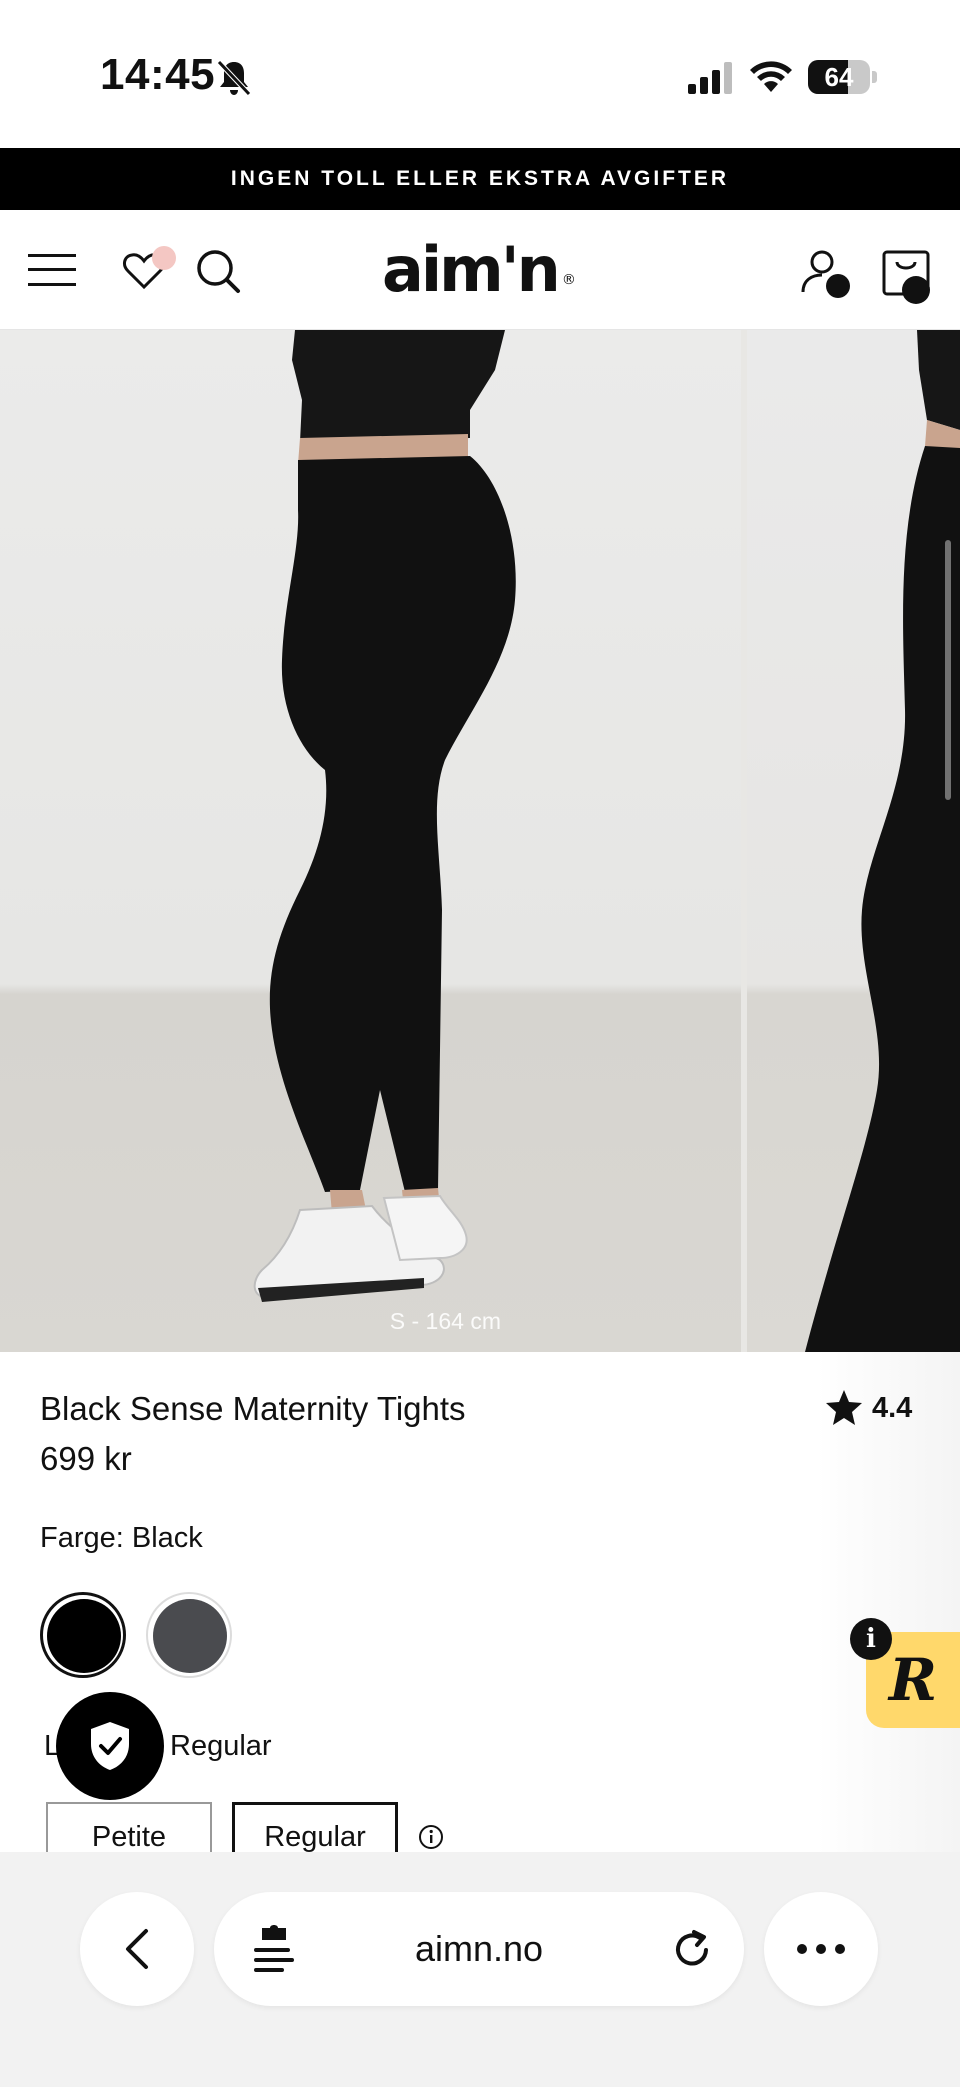 This screenshot has height=2087, width=960. I want to click on shield-check-icon, so click(110, 1746).